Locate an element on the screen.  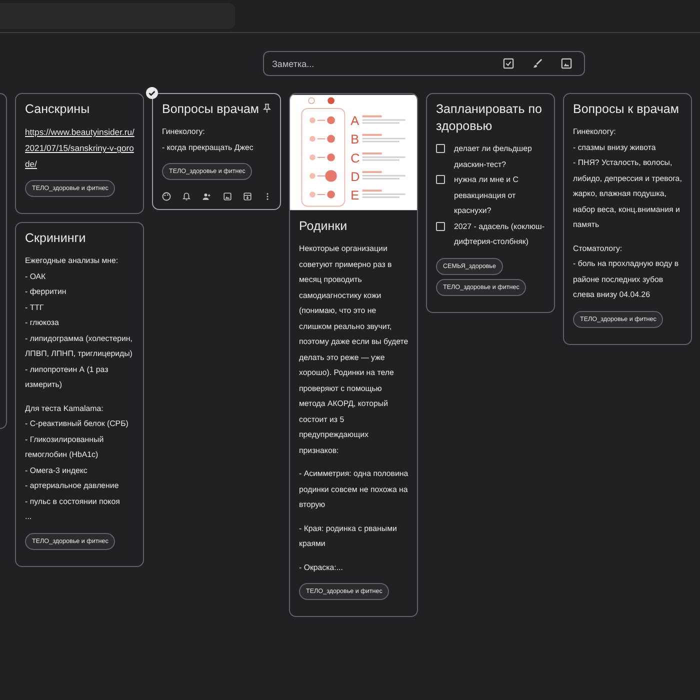
check-icon is located at coordinates (152, 93).